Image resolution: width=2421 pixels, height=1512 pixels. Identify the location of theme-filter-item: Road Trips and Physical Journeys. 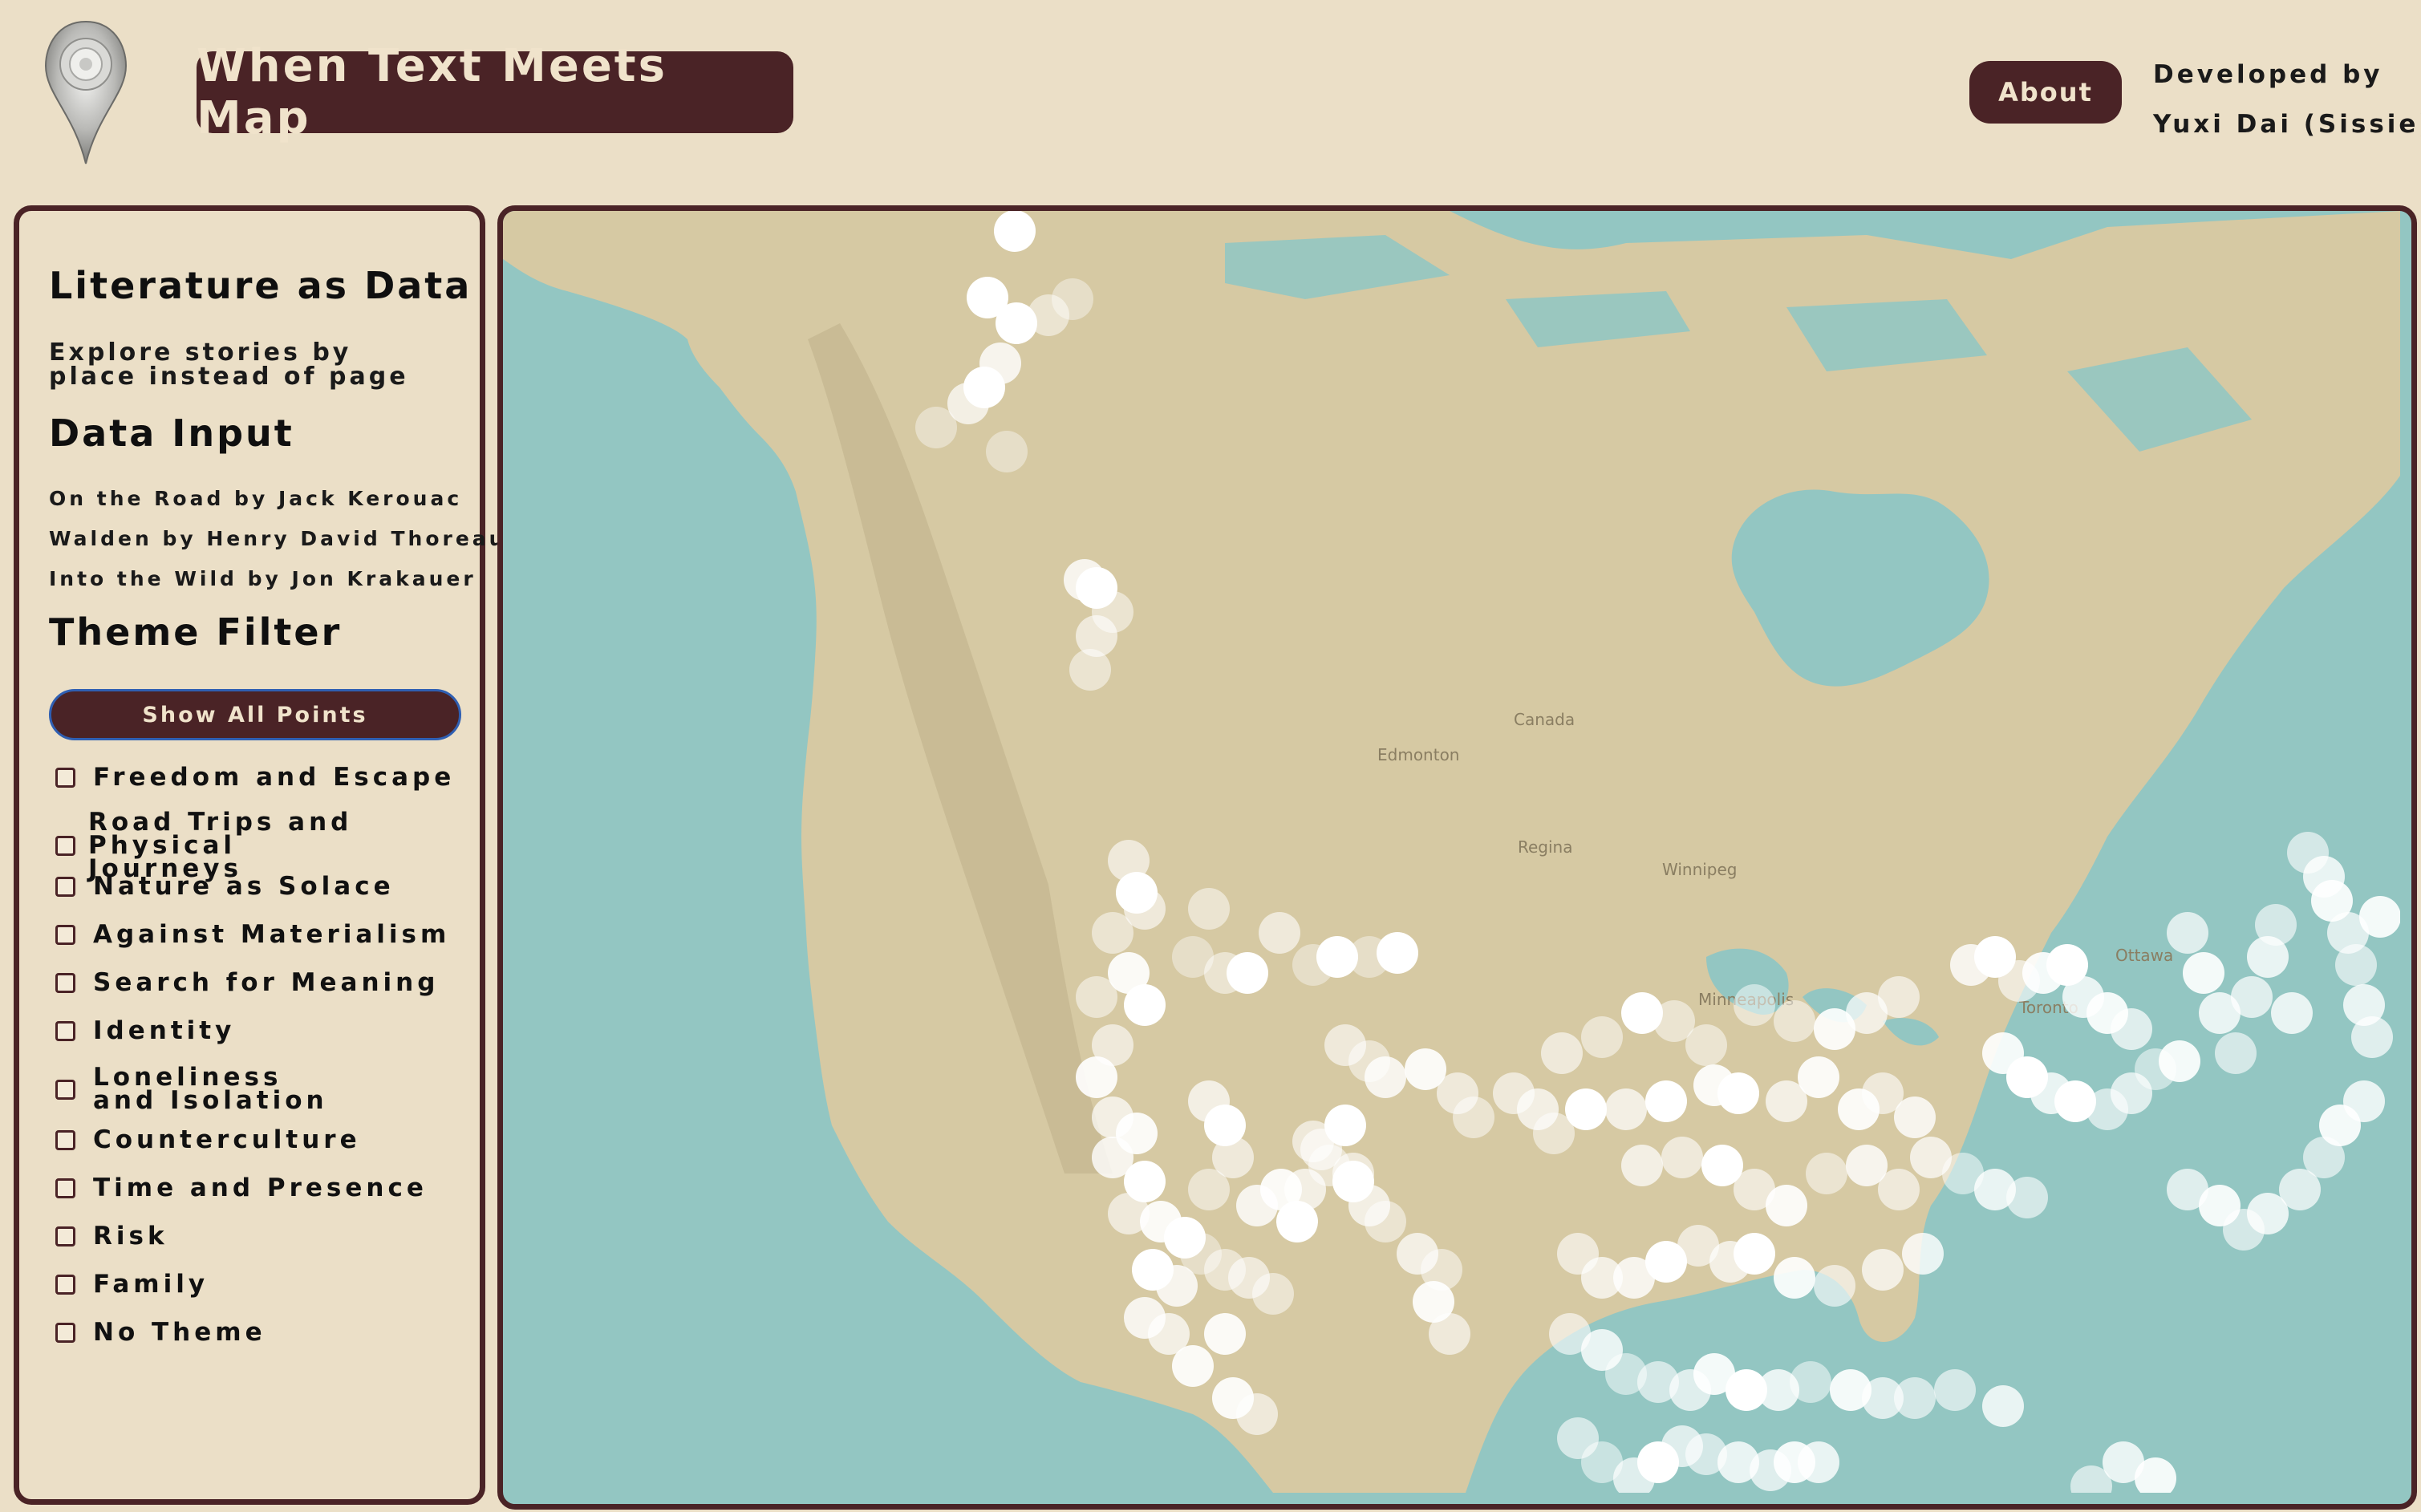
(224, 845).